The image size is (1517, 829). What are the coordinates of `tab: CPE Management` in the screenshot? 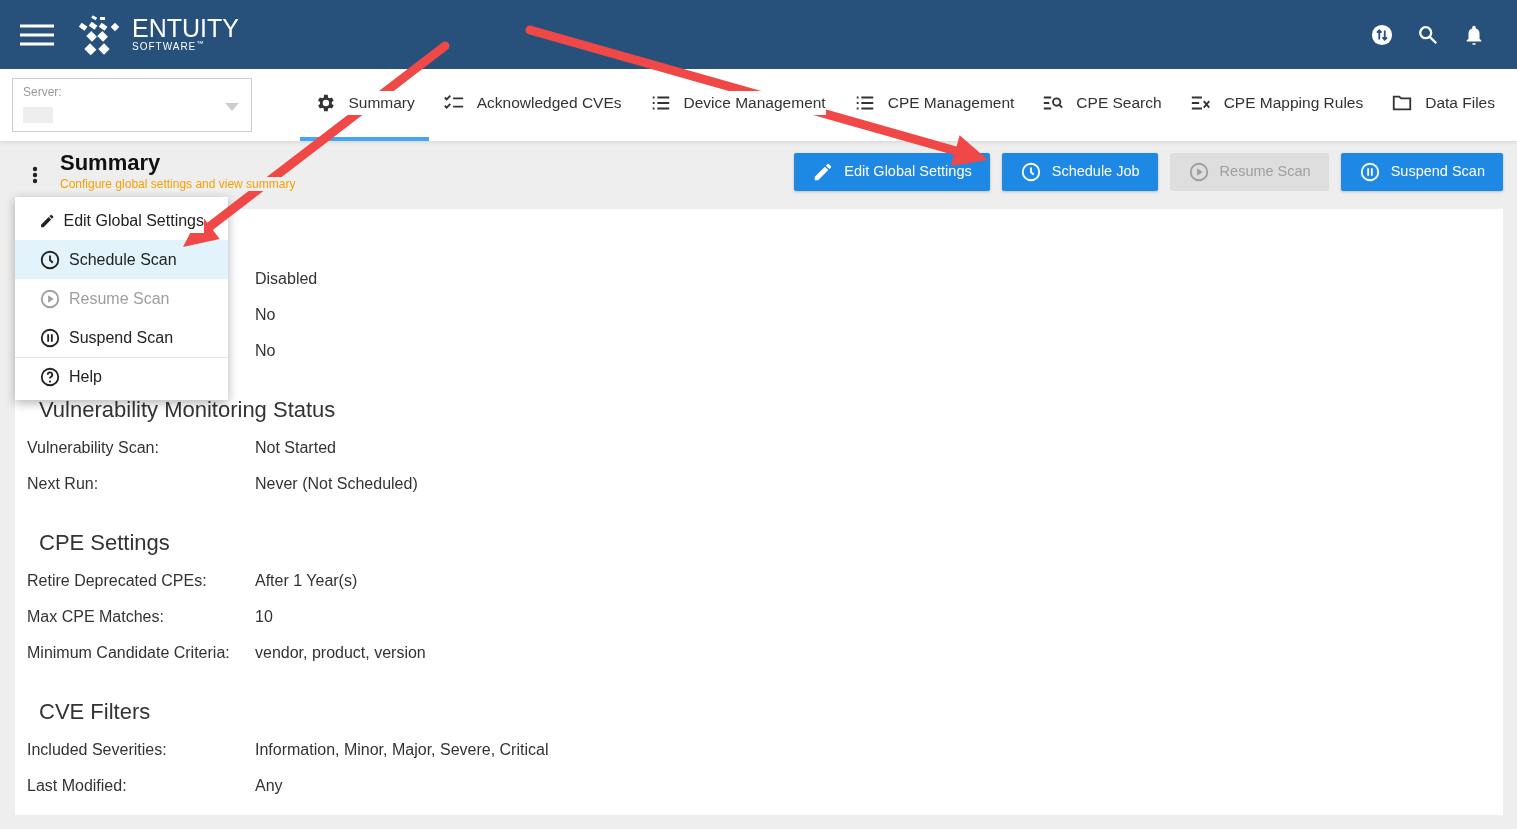 It's located at (934, 105).